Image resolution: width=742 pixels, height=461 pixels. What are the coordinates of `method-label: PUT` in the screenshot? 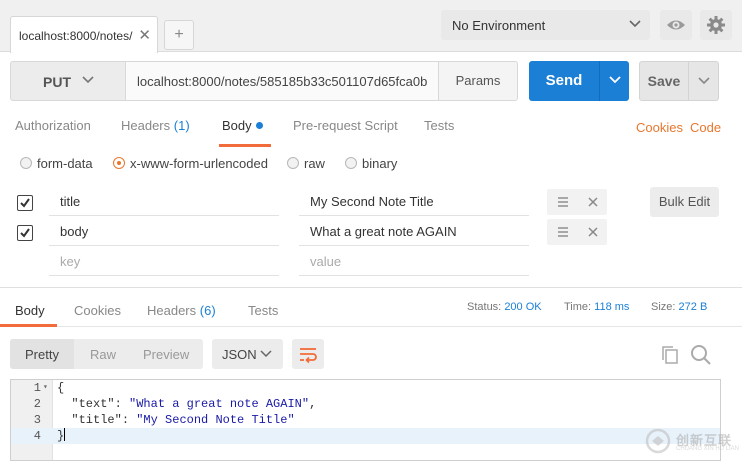 It's located at (57, 82).